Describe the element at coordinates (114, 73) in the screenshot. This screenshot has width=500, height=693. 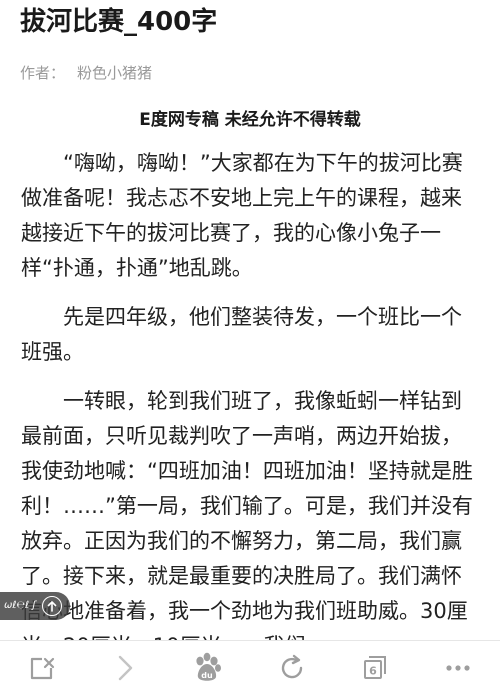
I see `author-name: 粉色小猪猪` at that location.